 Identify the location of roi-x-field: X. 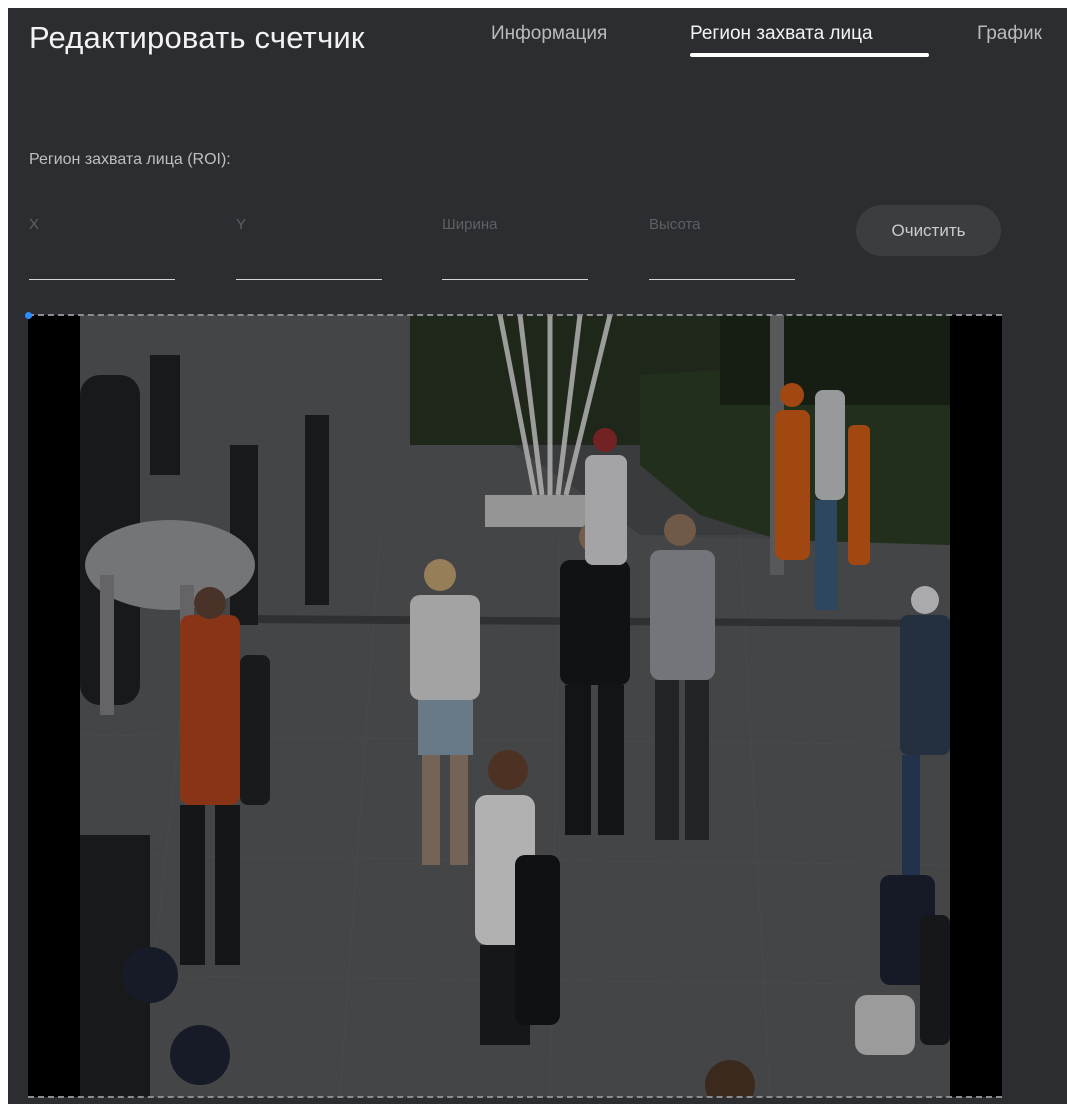
(102, 246).